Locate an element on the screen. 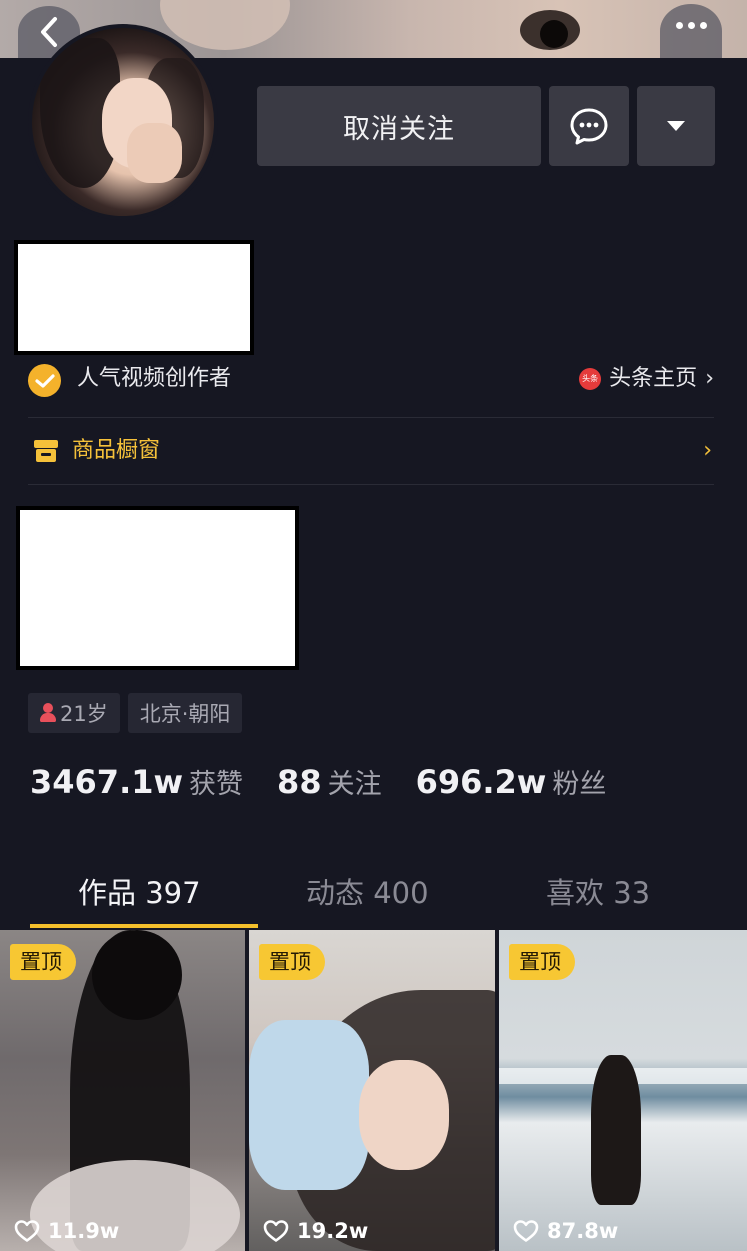 This screenshot has height=1251, width=747. likes-count-text: 11.9w is located at coordinates (84, 1231).